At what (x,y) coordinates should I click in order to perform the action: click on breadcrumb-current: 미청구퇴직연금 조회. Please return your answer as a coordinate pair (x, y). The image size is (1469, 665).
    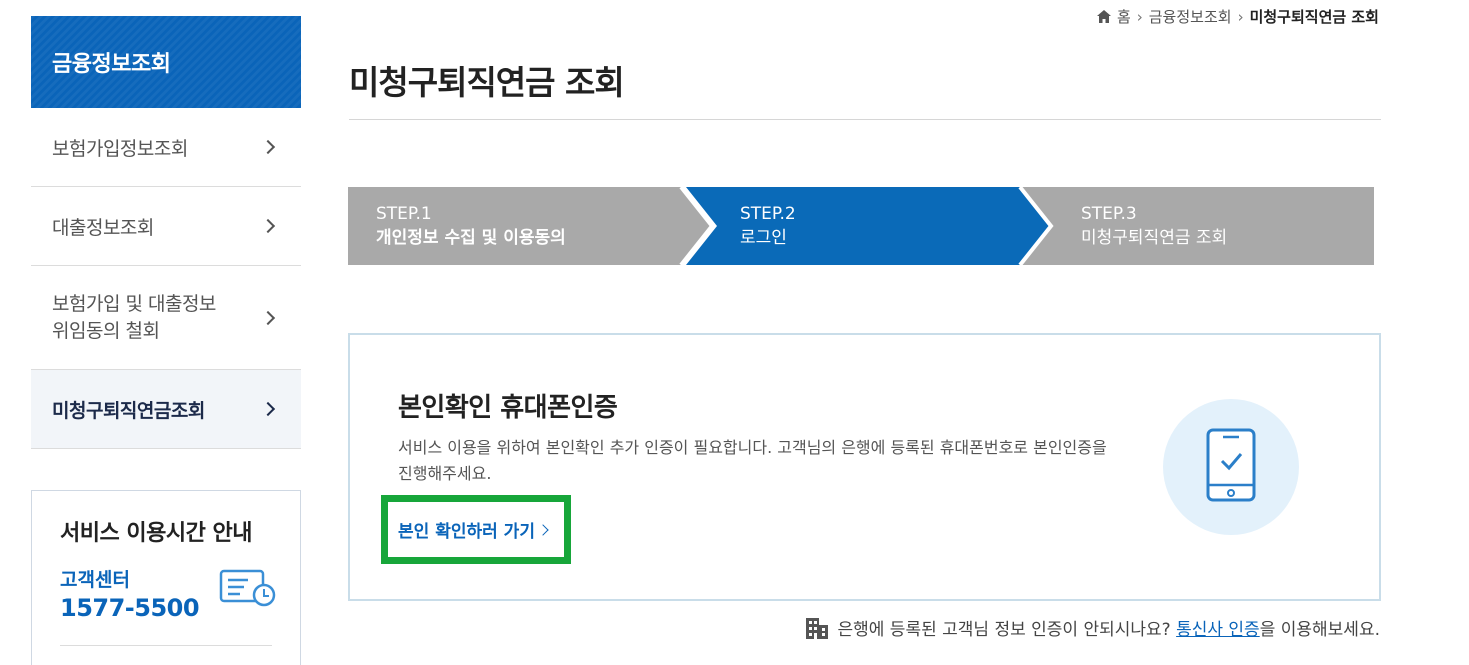
    Looking at the image, I should click on (1314, 17).